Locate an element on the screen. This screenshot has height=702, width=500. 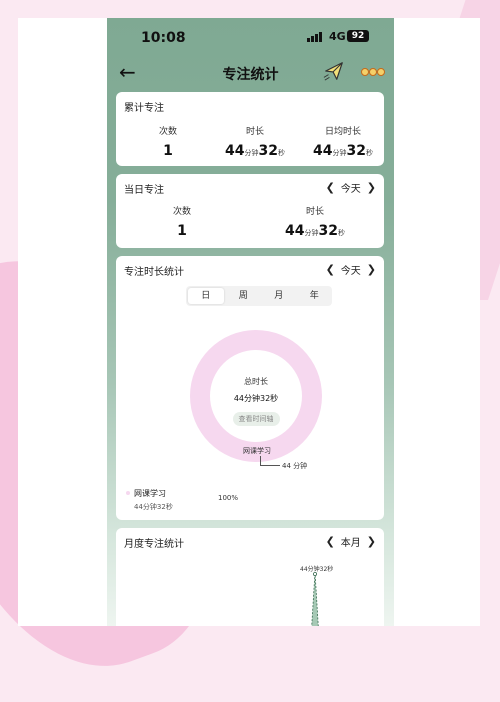
date-switcher: ❮ 本月 ❯ is located at coordinates (351, 541).